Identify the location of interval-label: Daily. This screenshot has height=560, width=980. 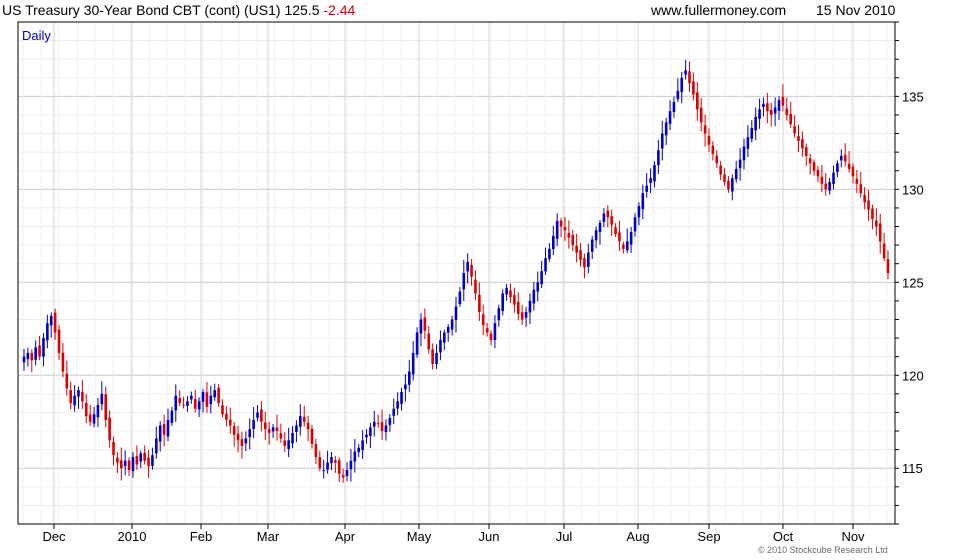
(36, 35).